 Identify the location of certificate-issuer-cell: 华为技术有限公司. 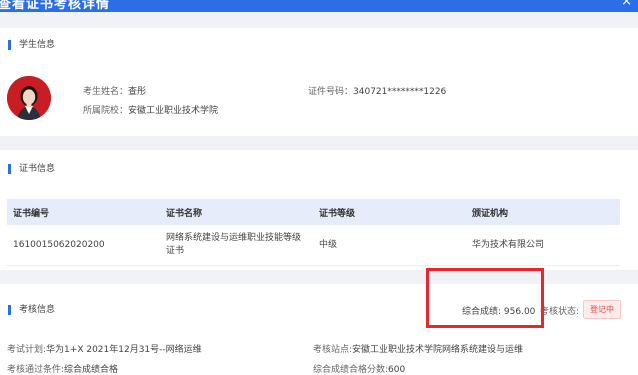
(543, 245).